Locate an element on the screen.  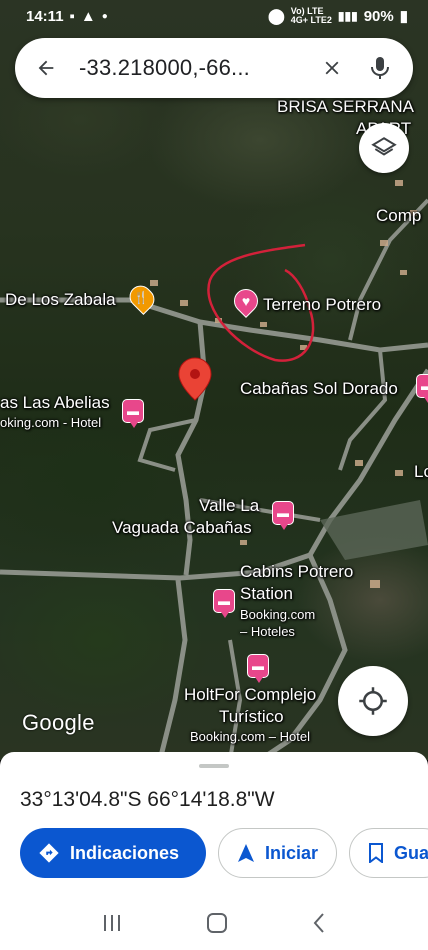
start-button: Iniciar is located at coordinates (278, 853).